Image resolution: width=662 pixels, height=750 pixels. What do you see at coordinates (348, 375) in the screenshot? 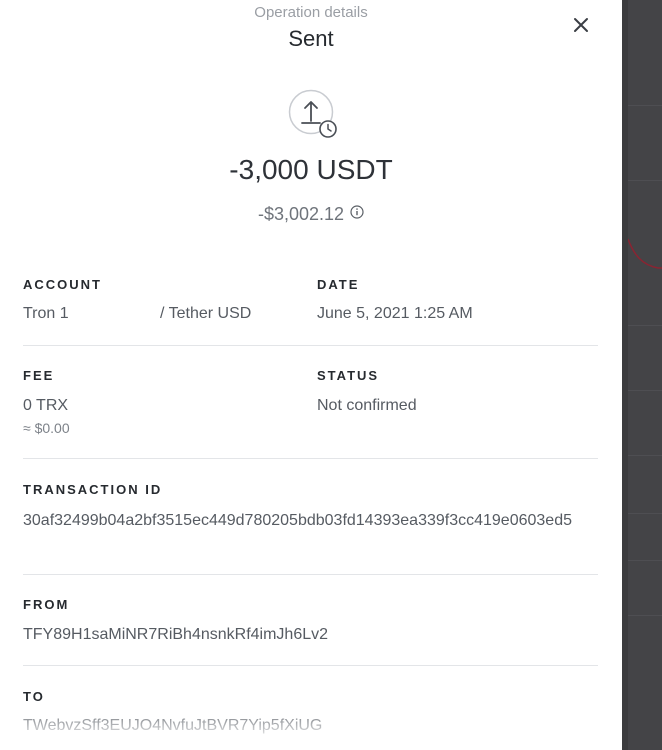
I see `status-label: STATUS` at bounding box center [348, 375].